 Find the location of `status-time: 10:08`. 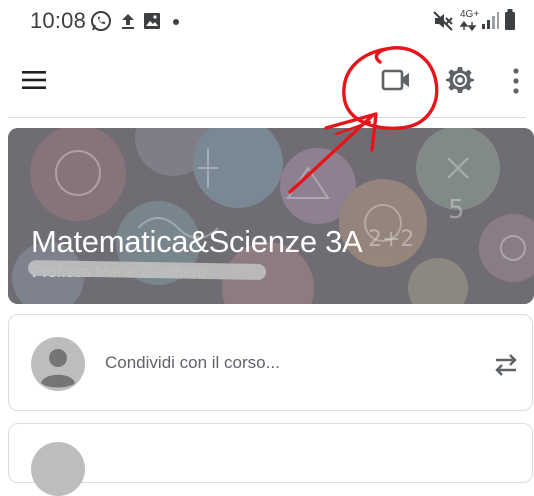

status-time: 10:08 is located at coordinates (58, 20).